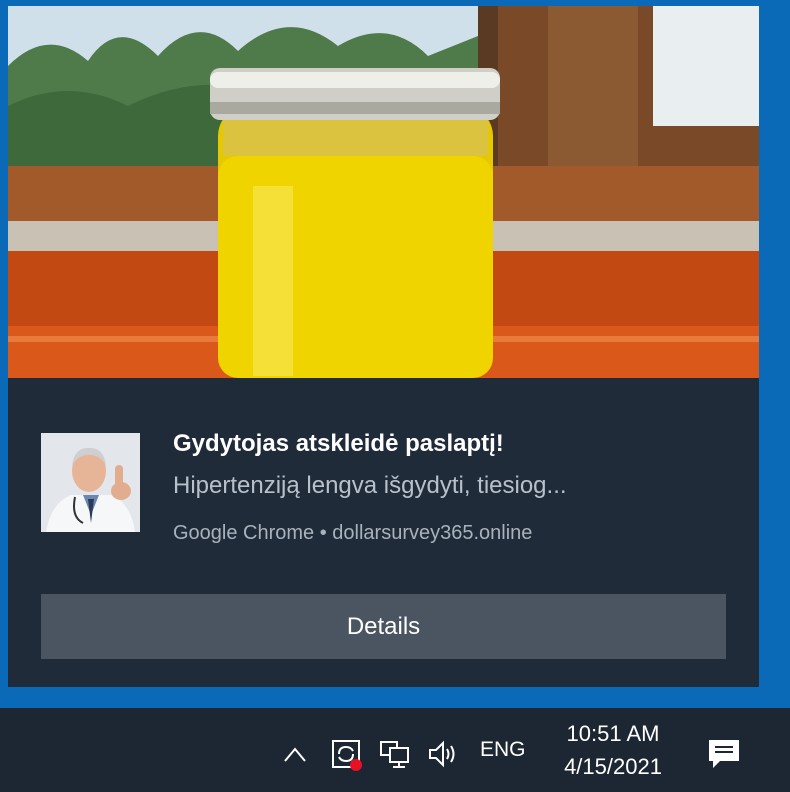 The image size is (790, 792). I want to click on volume-icon, so click(443, 754).